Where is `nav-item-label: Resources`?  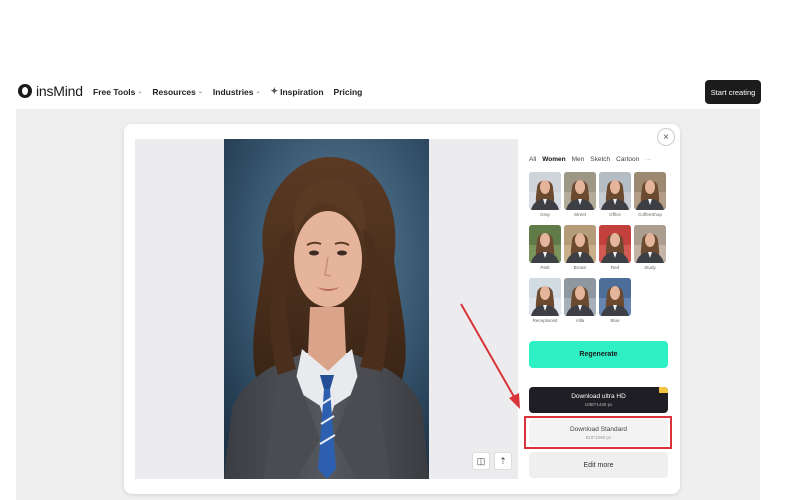 nav-item-label: Resources is located at coordinates (174, 91).